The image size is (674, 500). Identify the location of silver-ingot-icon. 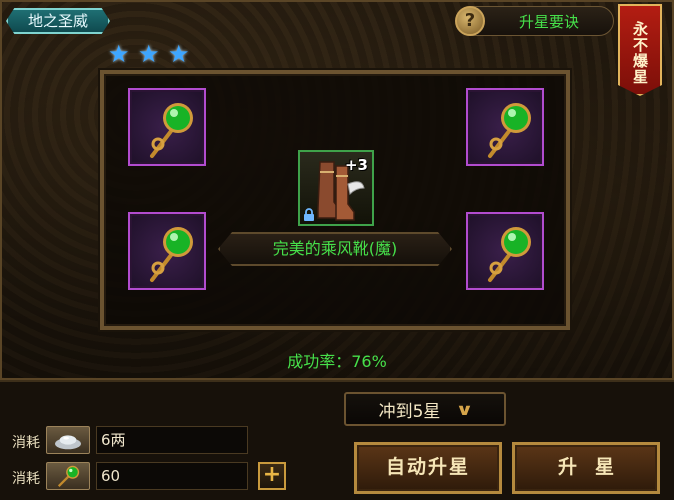
(68, 440).